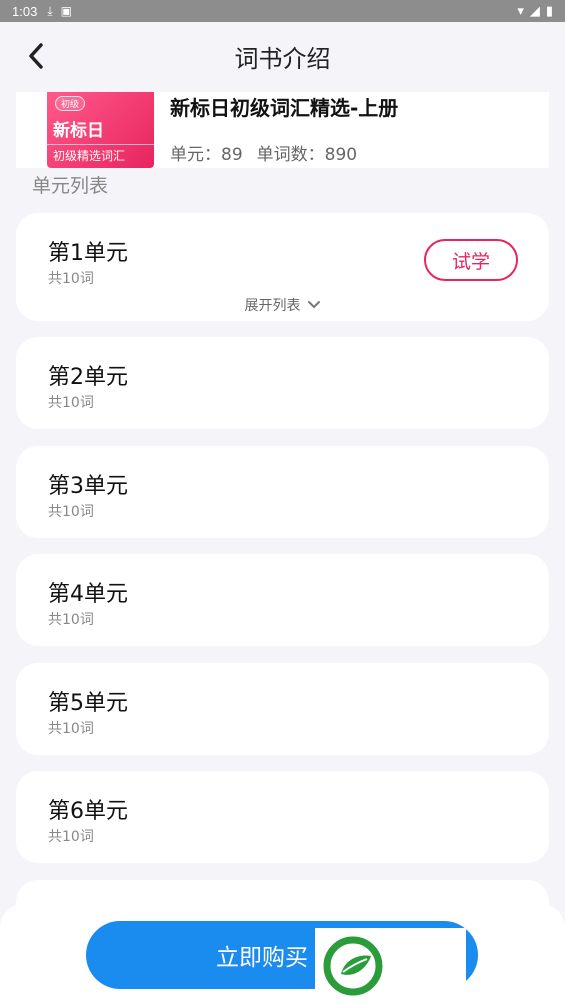 The image size is (565, 1004). I want to click on book-meta: 单元：89 单词数：890, so click(263, 152).